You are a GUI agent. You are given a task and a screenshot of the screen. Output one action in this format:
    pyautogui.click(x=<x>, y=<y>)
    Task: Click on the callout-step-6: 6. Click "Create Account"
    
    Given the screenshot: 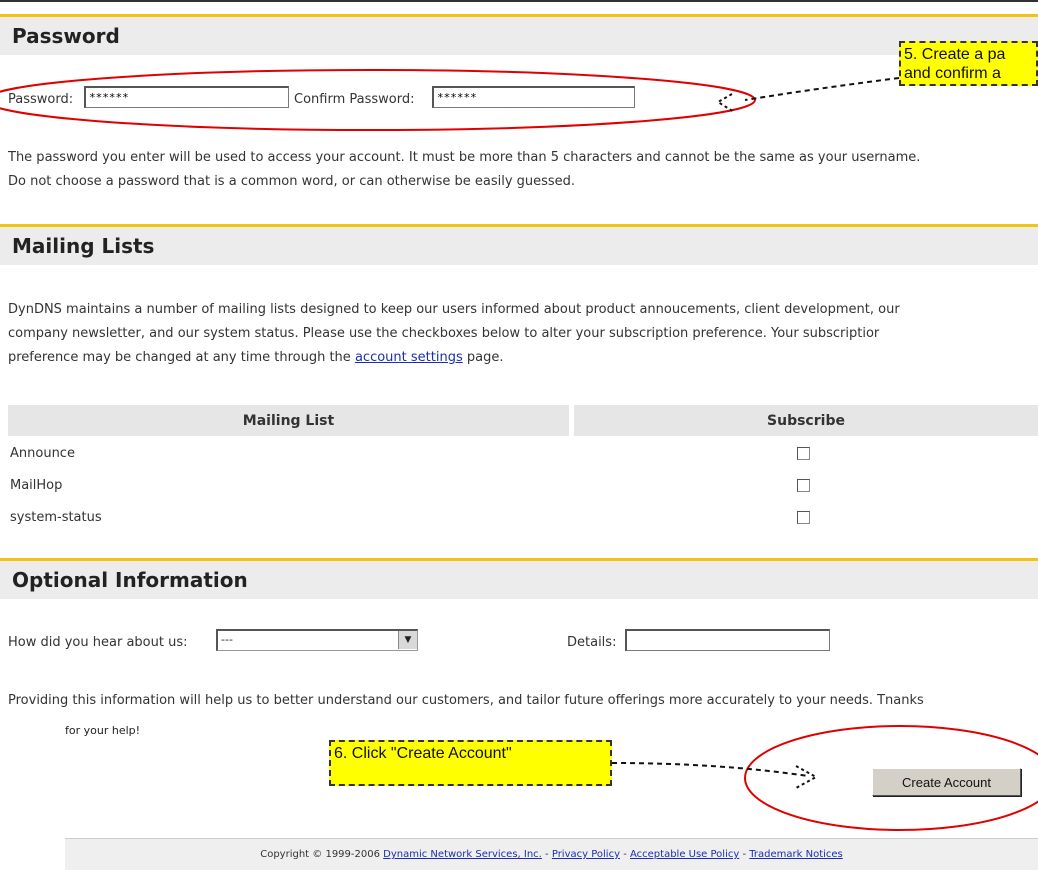 What is the action you would take?
    pyautogui.click(x=470, y=763)
    